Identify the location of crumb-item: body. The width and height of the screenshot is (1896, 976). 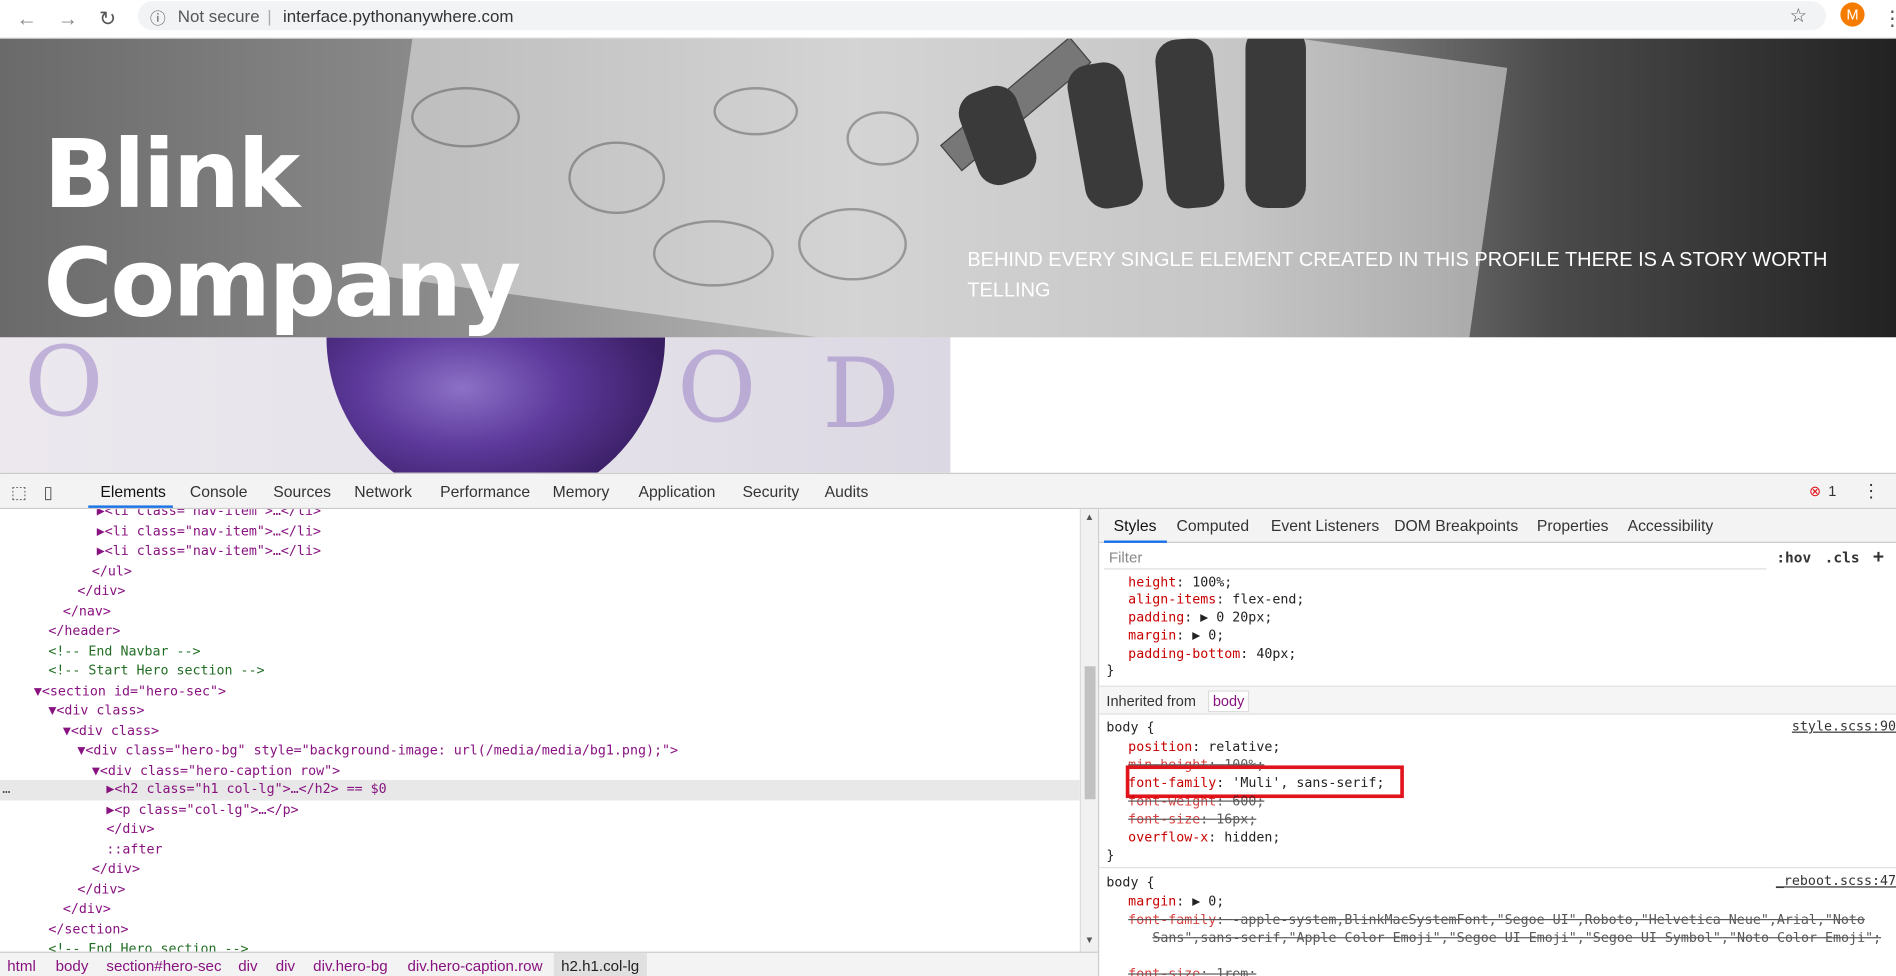
(72, 966).